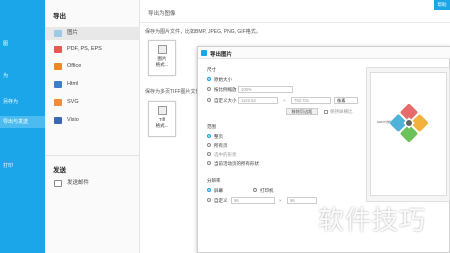  Describe the element at coordinates (22, 44) in the screenshot. I see `sidebar-item-0: 图` at that location.